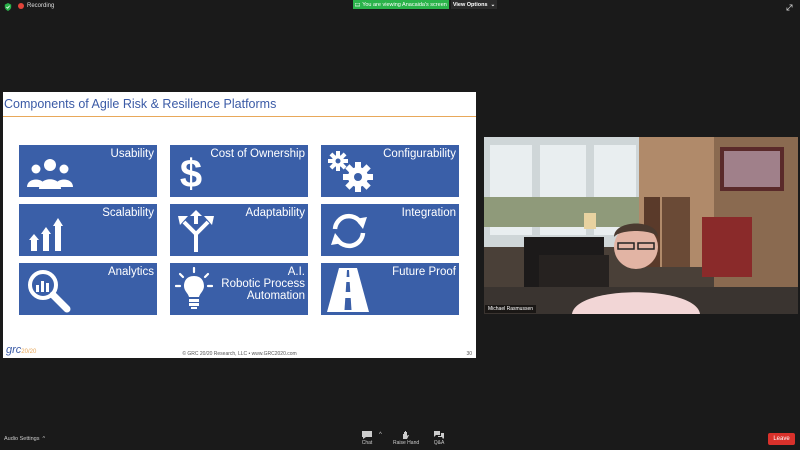  I want to click on tile-ai-rpa: A.I. Robotic Process Automation, so click(239, 289).